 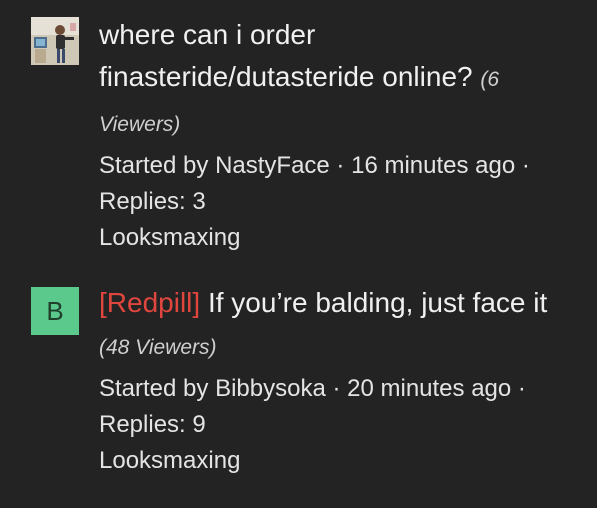 I want to click on author-link: NastyFace, so click(x=272, y=165).